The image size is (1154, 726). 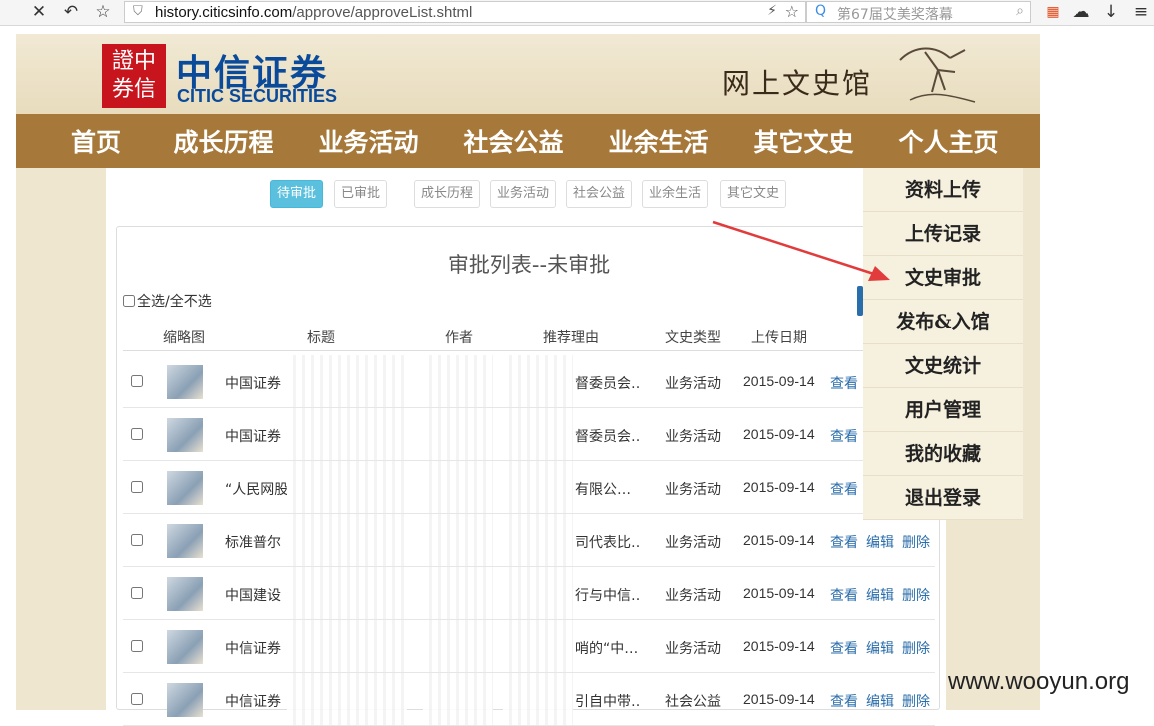 What do you see at coordinates (96, 141) in the screenshot?
I see `nav-item: 首页` at bounding box center [96, 141].